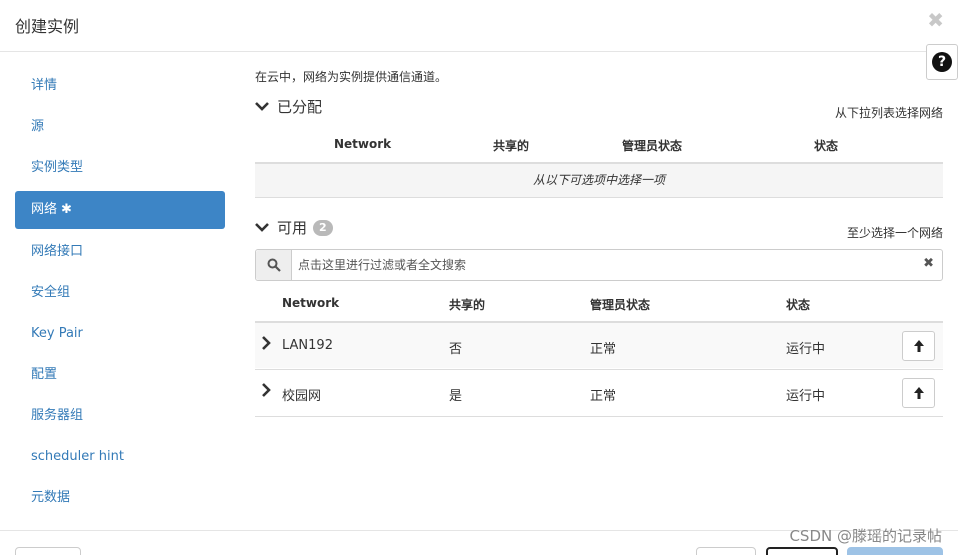 This screenshot has width=958, height=555. Describe the element at coordinates (38, 126) in the screenshot. I see `sidebar-item-label: 源` at that location.